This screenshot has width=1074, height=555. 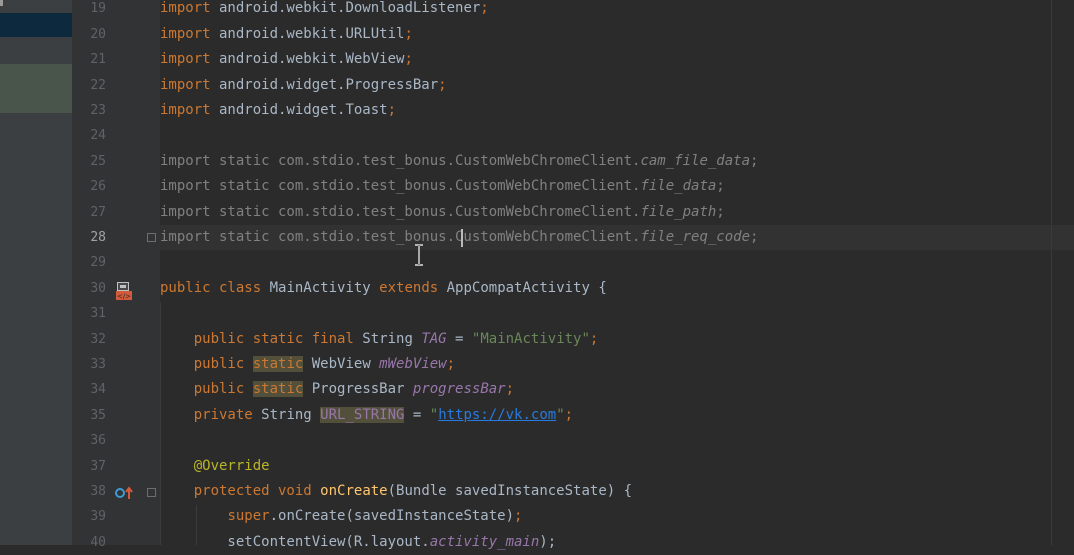 What do you see at coordinates (89, 288) in the screenshot?
I see `line-number: 30` at bounding box center [89, 288].